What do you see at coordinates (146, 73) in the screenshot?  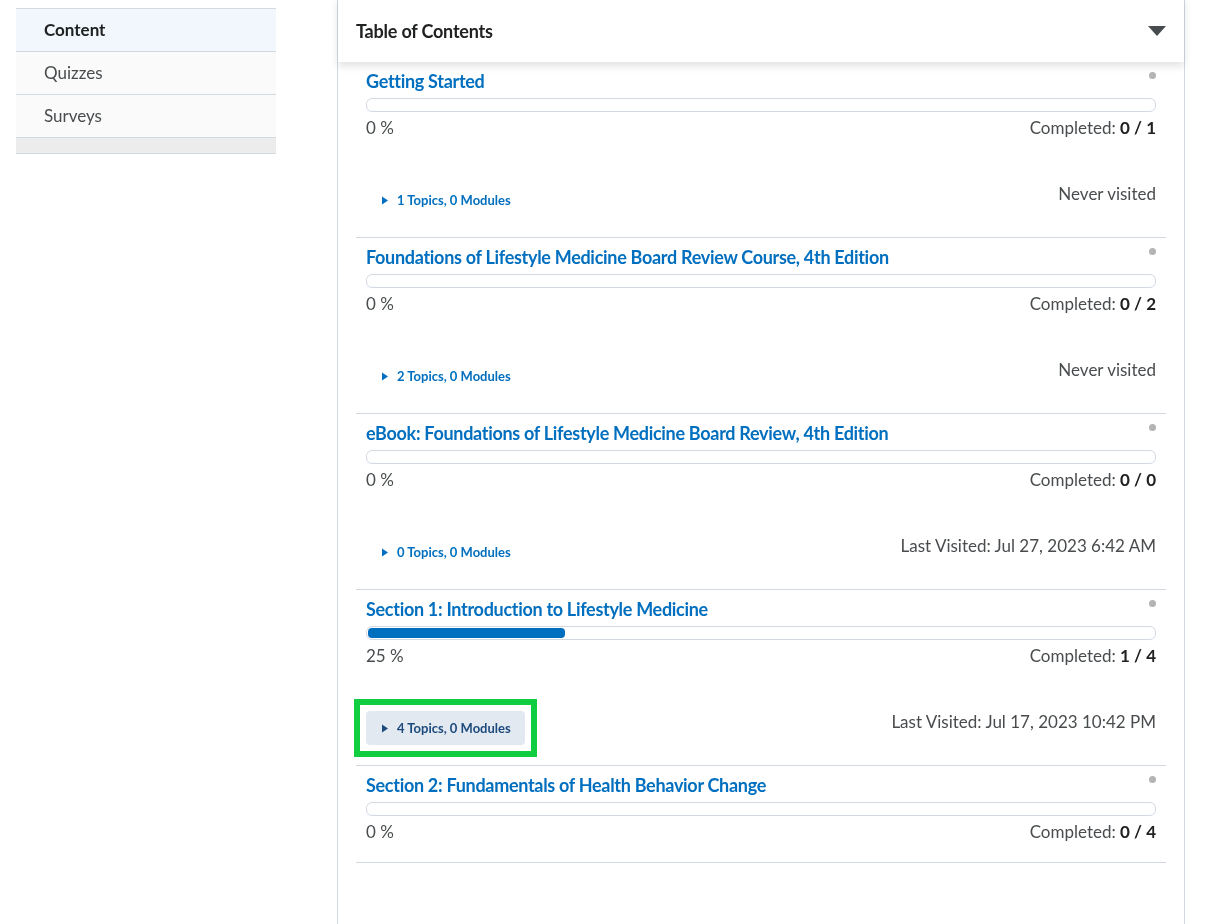 I see `sidebar-item: Quizzes` at bounding box center [146, 73].